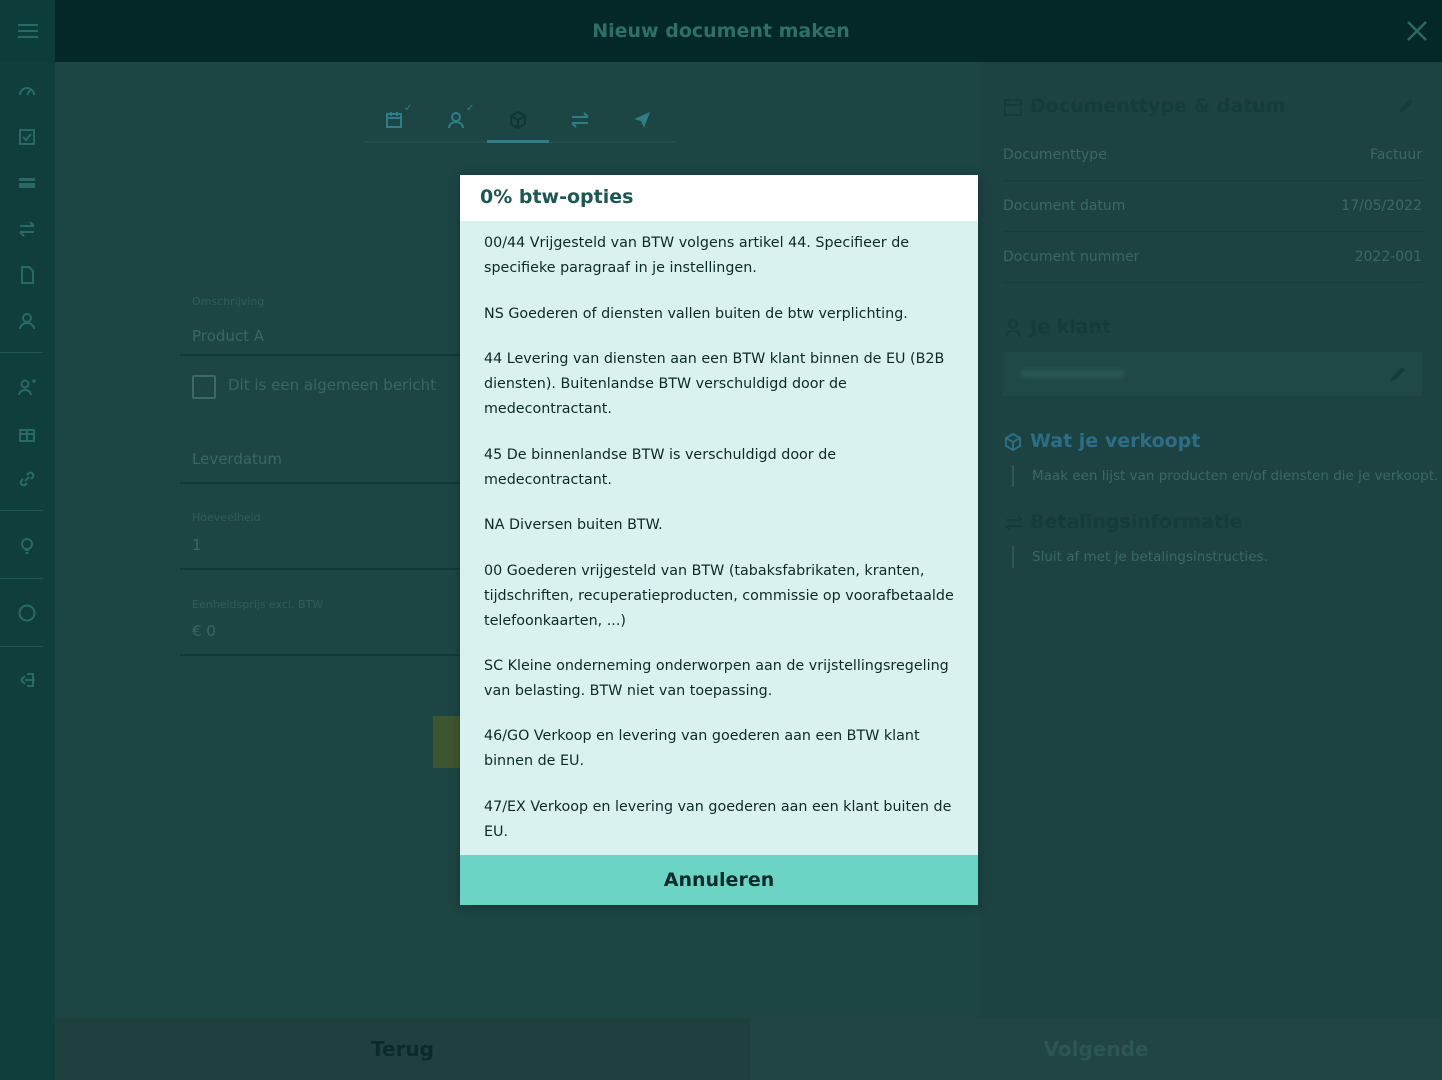  Describe the element at coordinates (27, 571) in the screenshot. I see `sidebar` at that location.